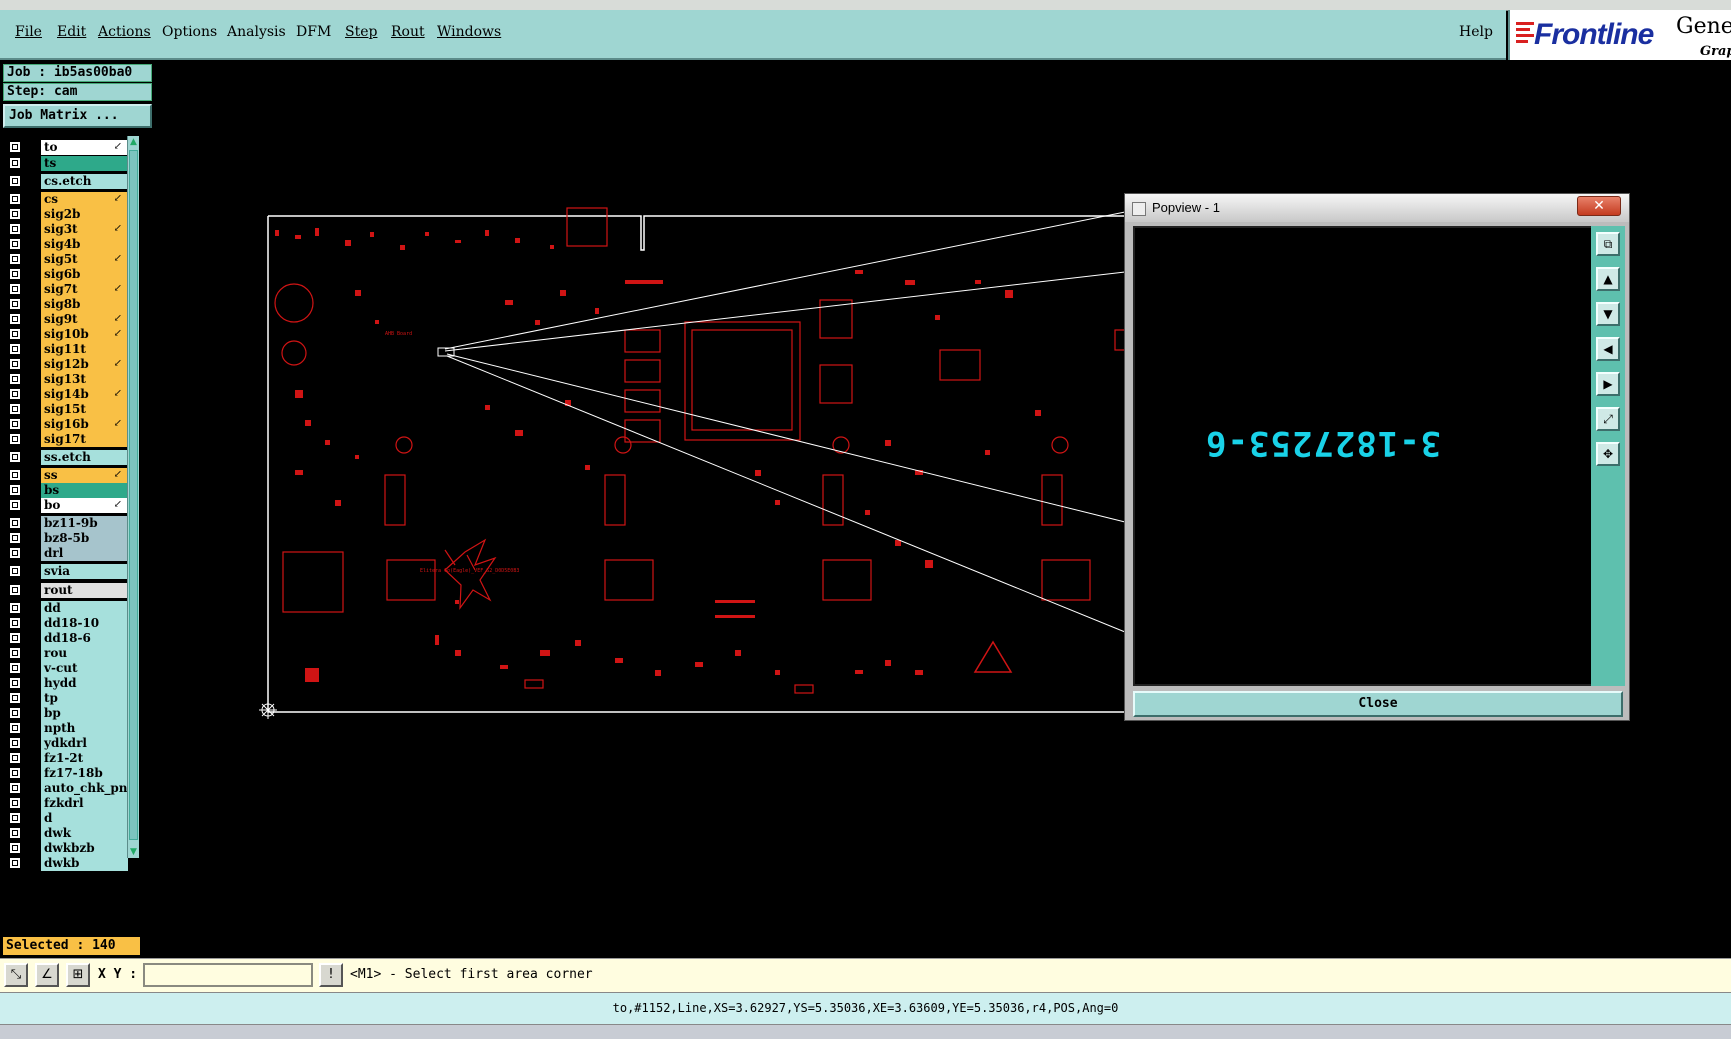 The image size is (1731, 1039). Describe the element at coordinates (133, 852) in the screenshot. I see `scroll-down-icon: ▼` at that location.